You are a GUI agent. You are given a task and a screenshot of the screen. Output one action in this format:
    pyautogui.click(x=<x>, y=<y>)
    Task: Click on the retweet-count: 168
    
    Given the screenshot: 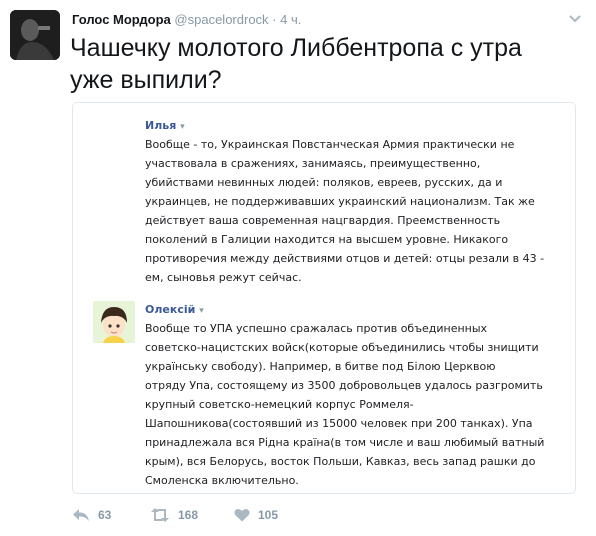 What is the action you would take?
    pyautogui.click(x=188, y=515)
    